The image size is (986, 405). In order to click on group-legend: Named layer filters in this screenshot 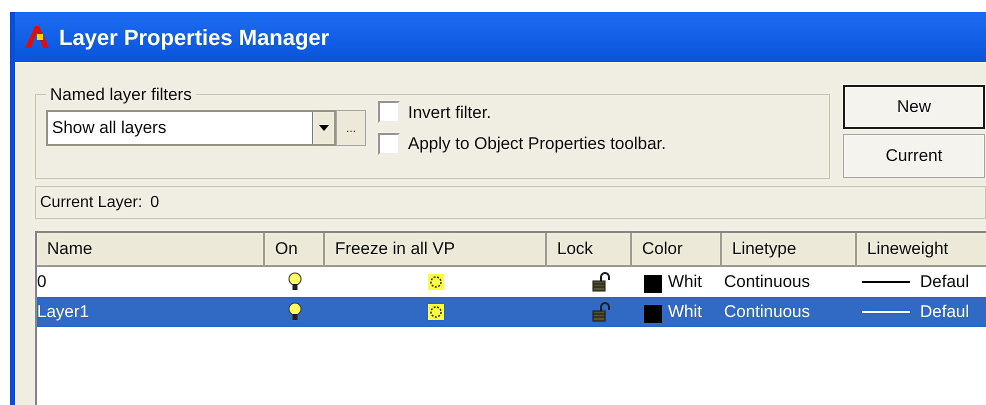, I will do `click(121, 95)`.